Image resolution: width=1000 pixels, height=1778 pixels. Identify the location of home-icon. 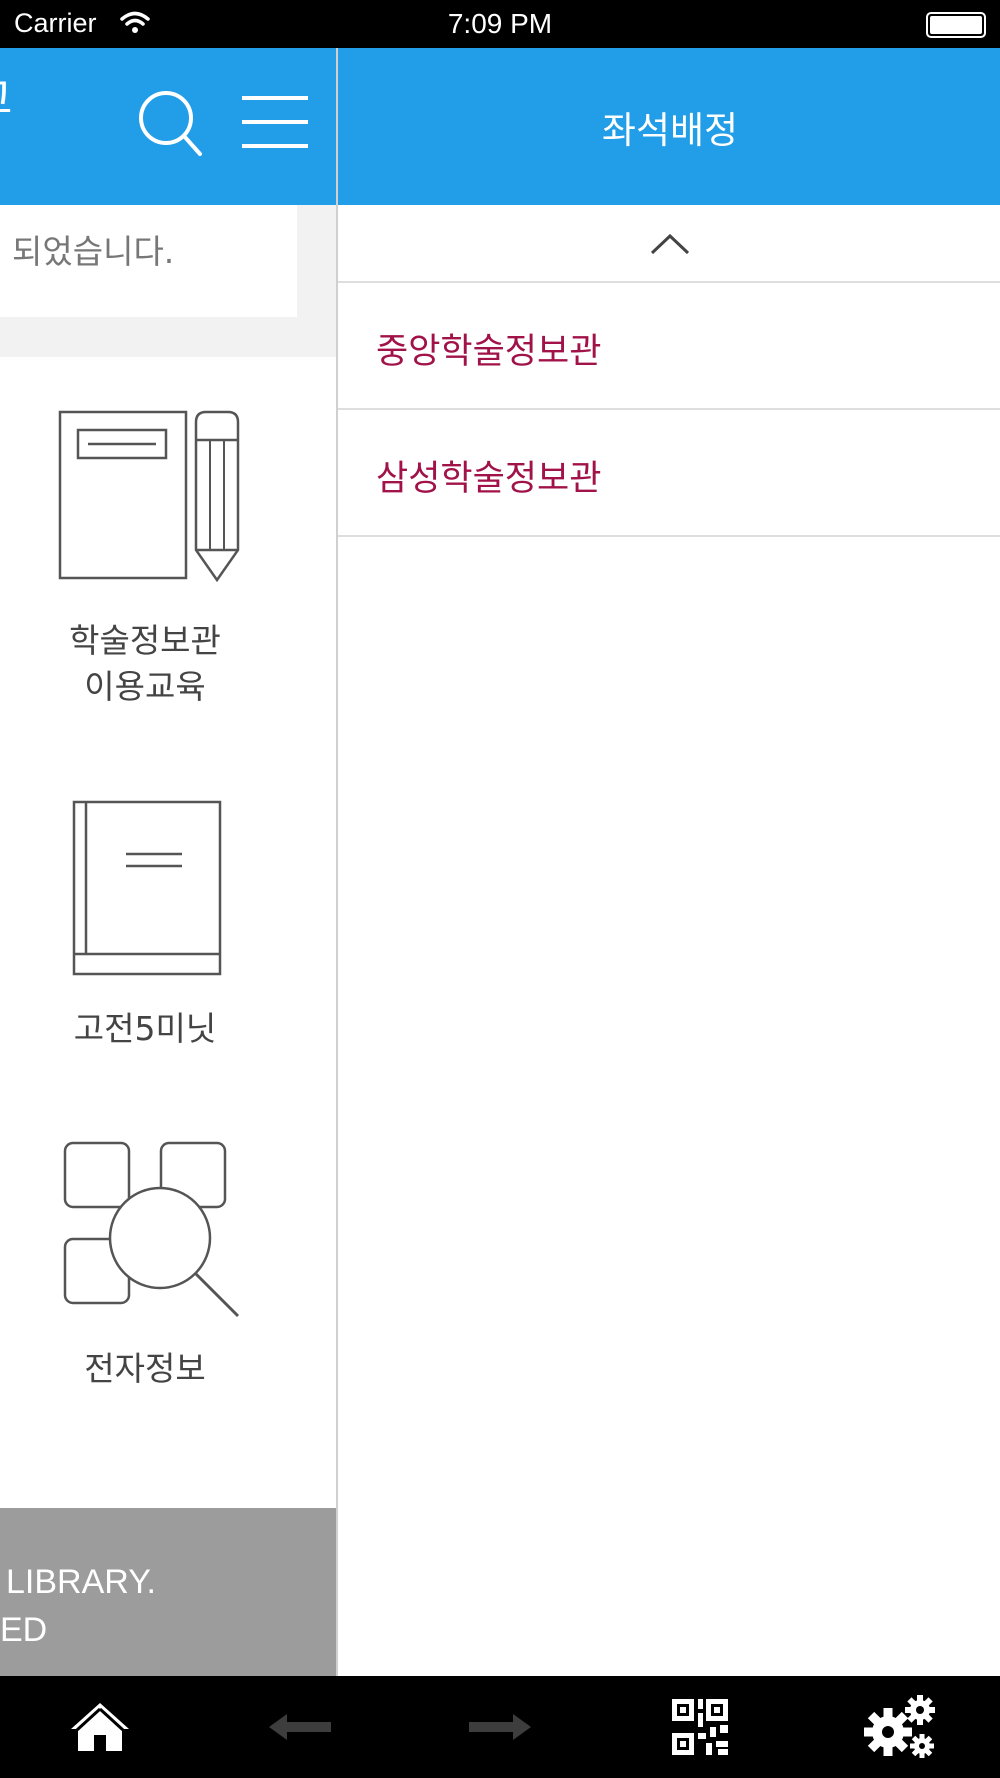
(100, 1727).